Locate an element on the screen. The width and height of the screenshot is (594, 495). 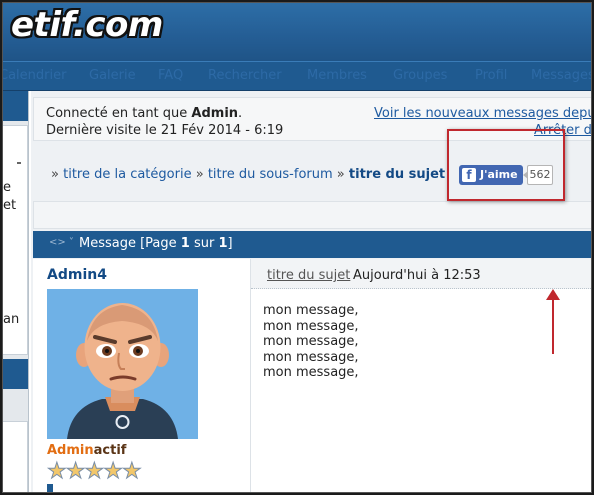
current-page: 1 is located at coordinates (185, 243).